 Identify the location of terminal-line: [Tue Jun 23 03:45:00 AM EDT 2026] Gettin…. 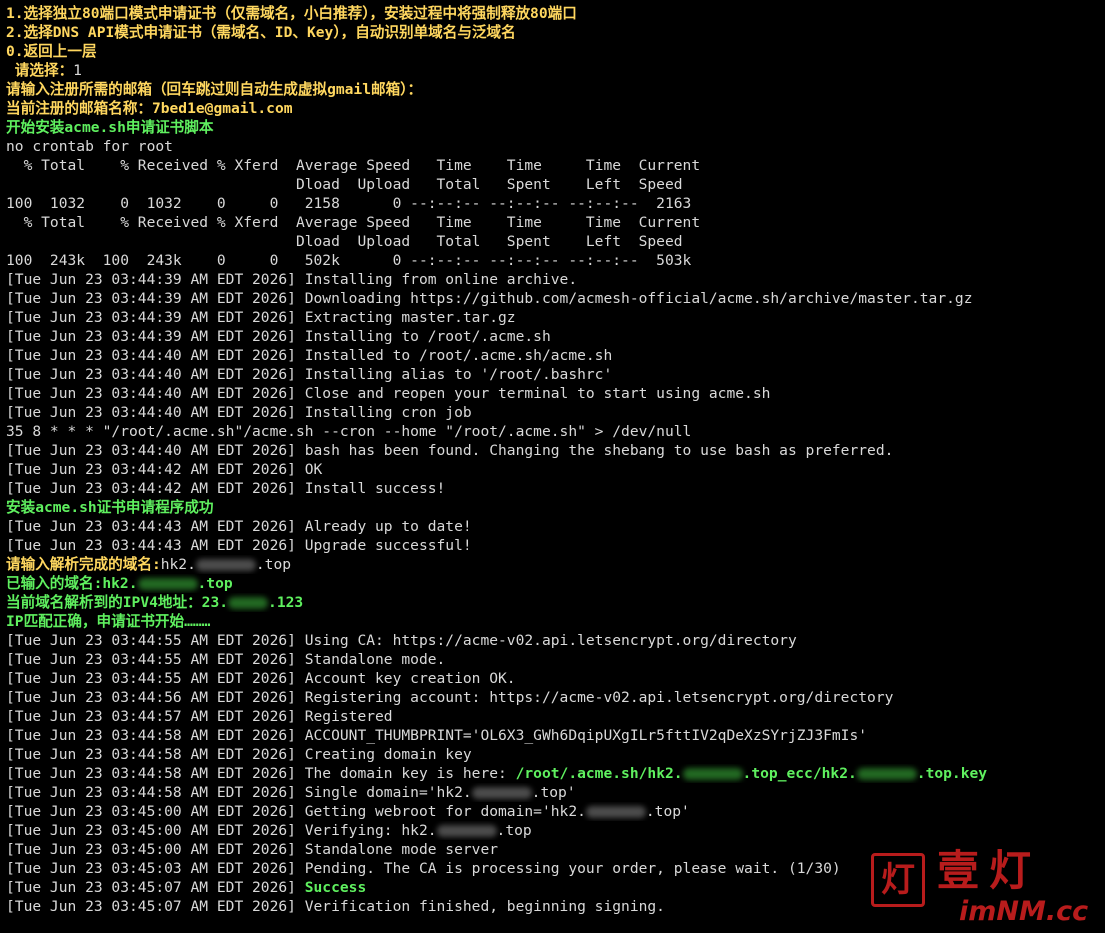
(555, 811).